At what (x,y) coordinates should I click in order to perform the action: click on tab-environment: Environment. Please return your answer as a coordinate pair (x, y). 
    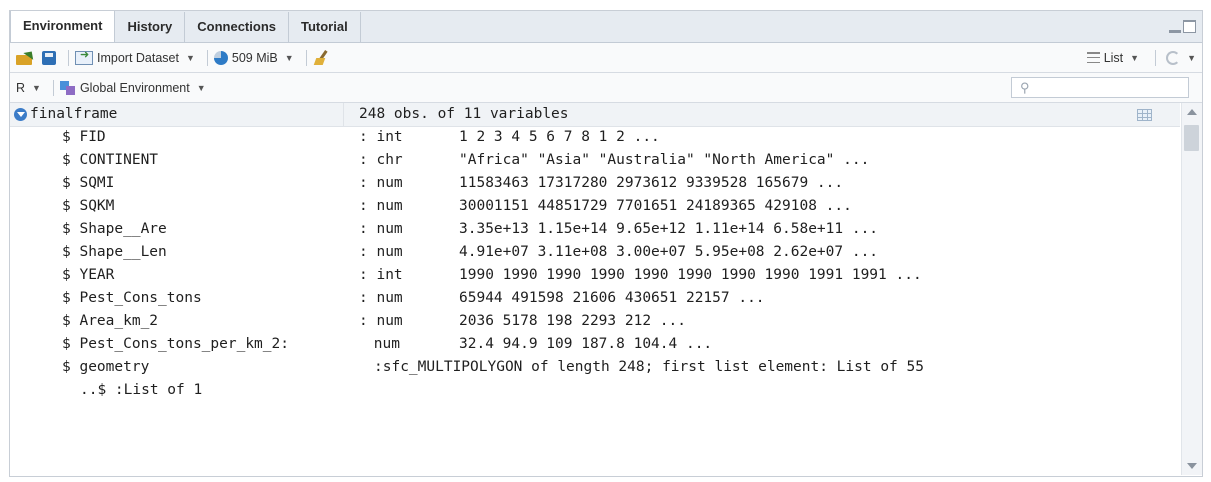
    Looking at the image, I should click on (63, 26).